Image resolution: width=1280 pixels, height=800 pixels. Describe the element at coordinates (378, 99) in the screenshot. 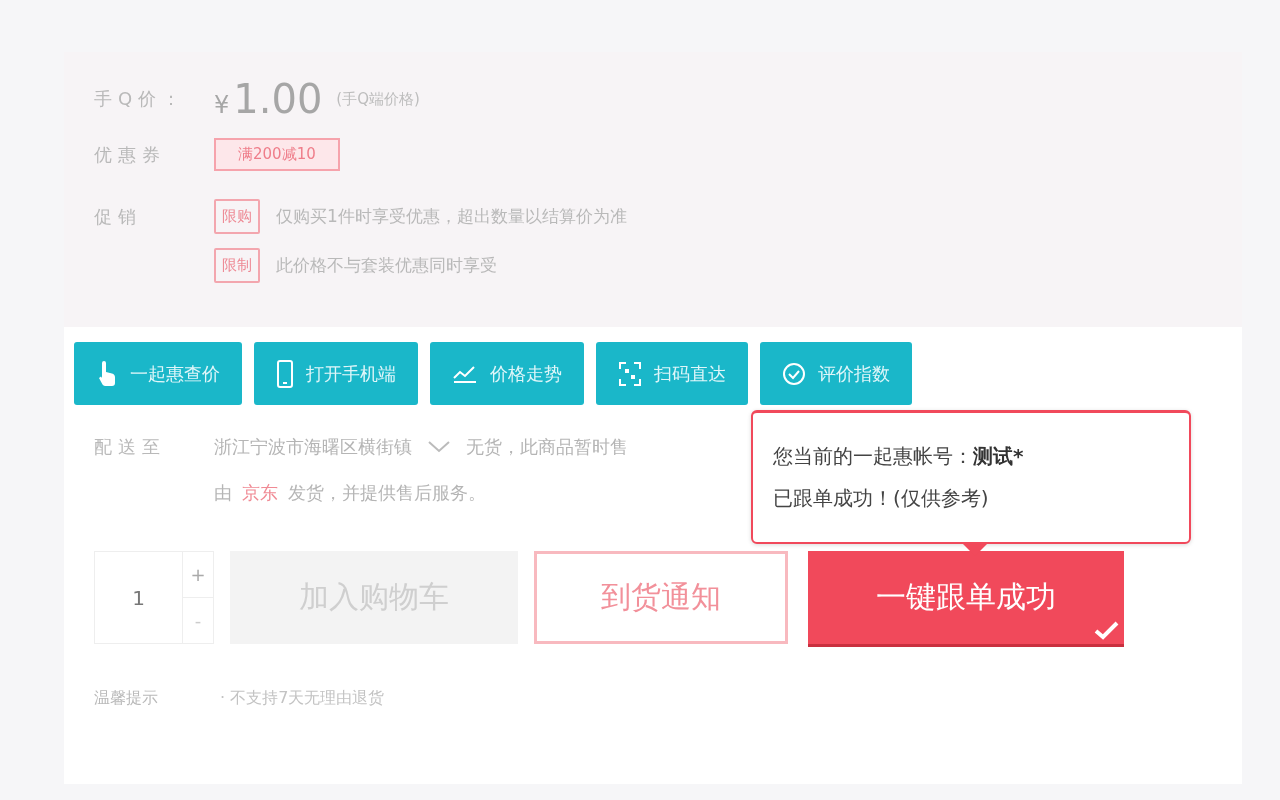

I see `price-note: (手Q端价格)` at that location.